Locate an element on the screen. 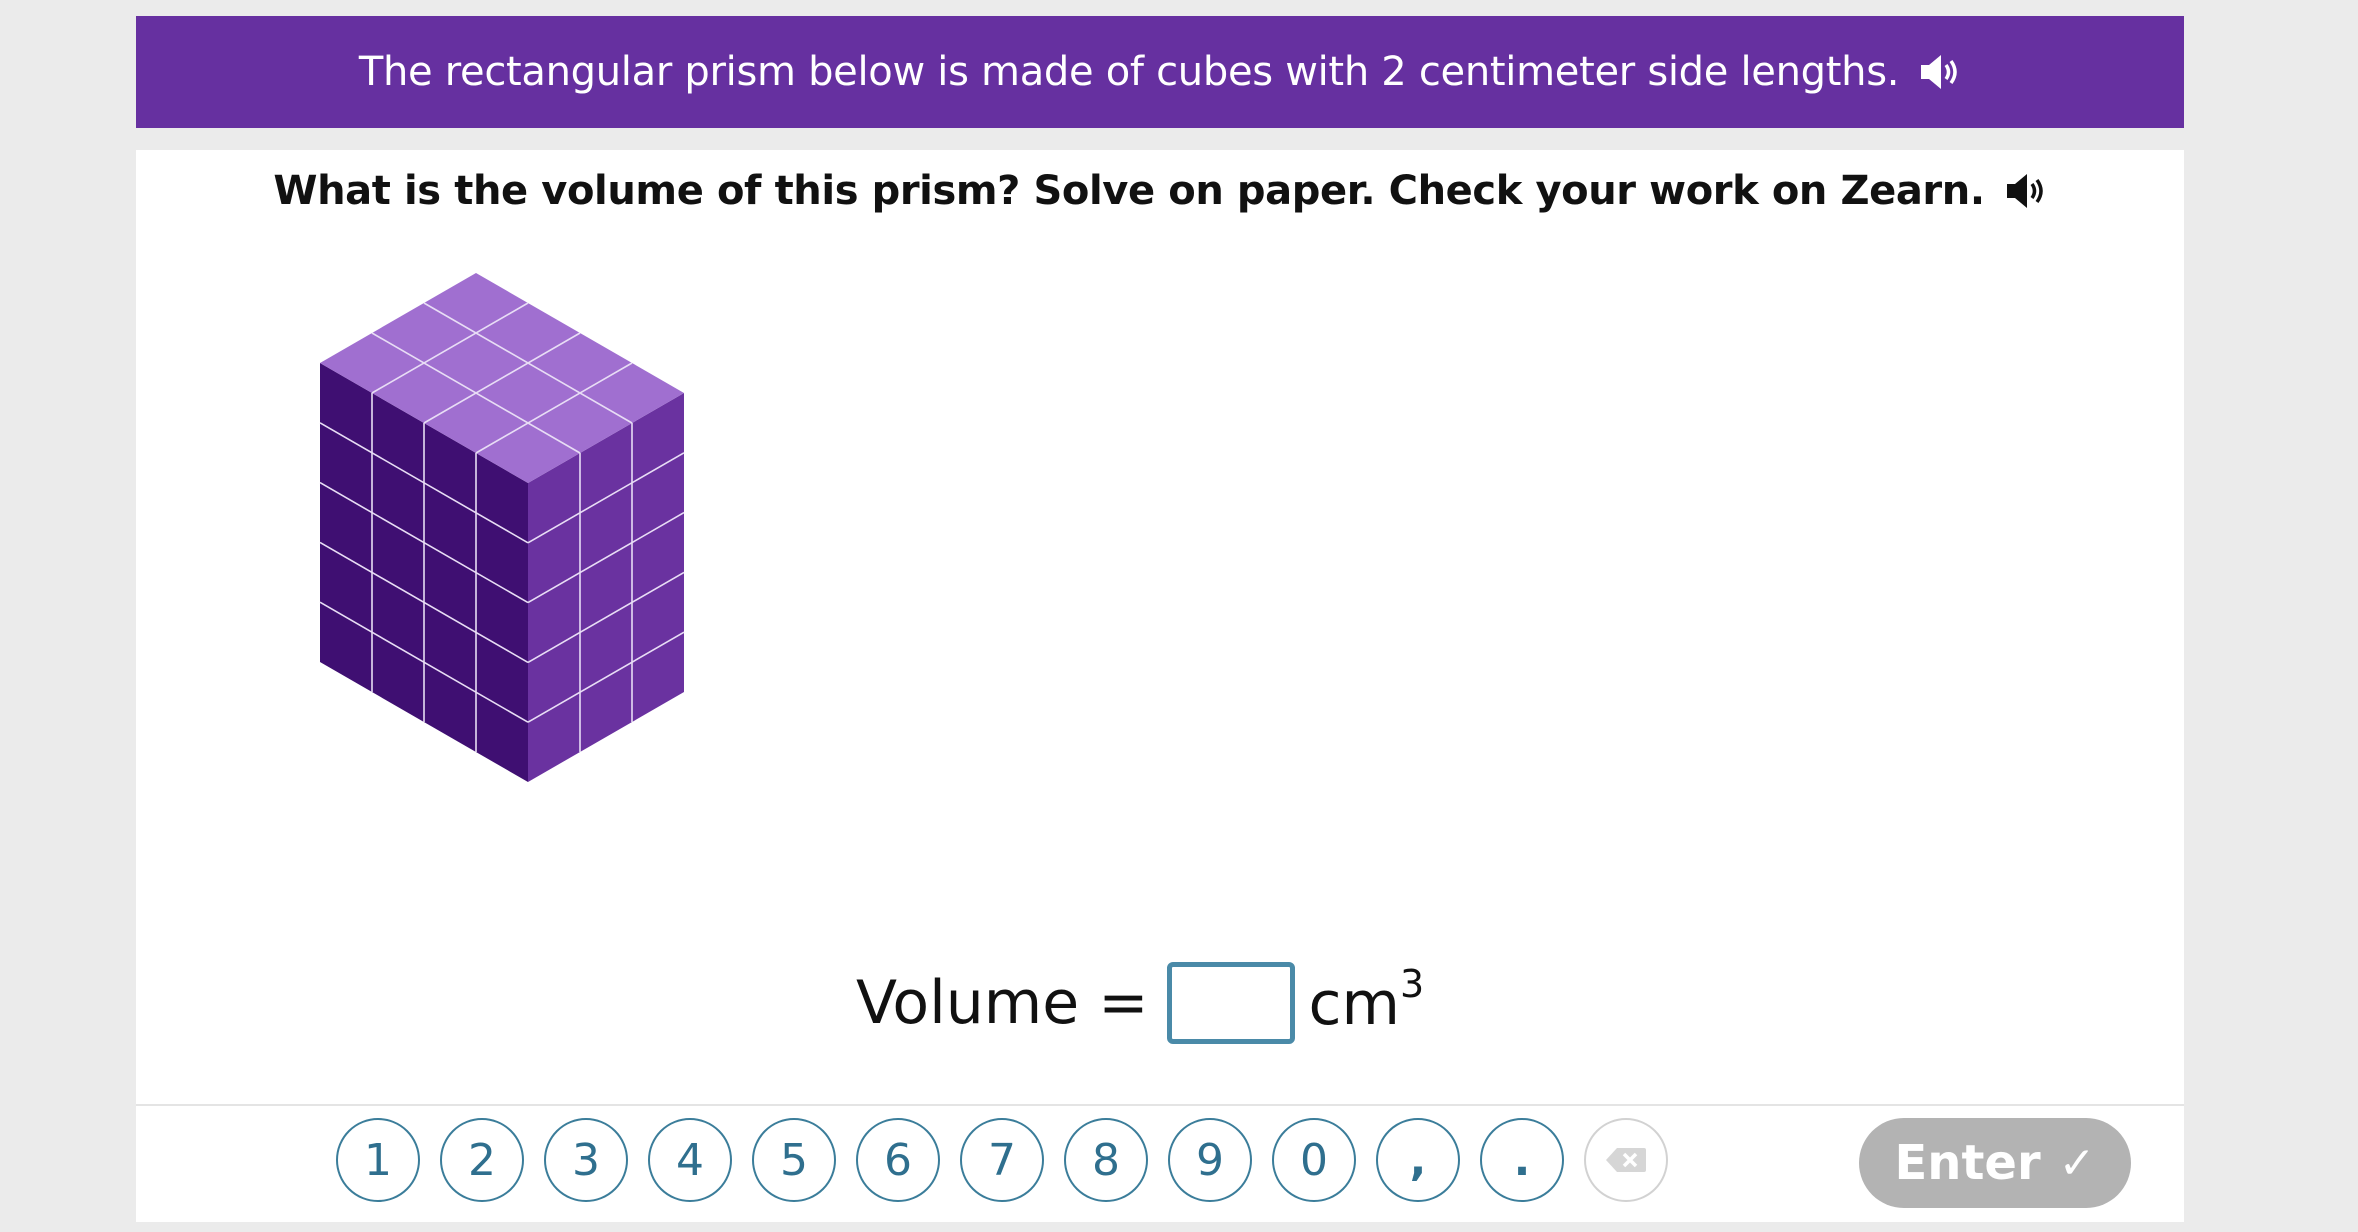 This screenshot has width=2358, height=1232. key-5: 5 is located at coordinates (794, 1160).